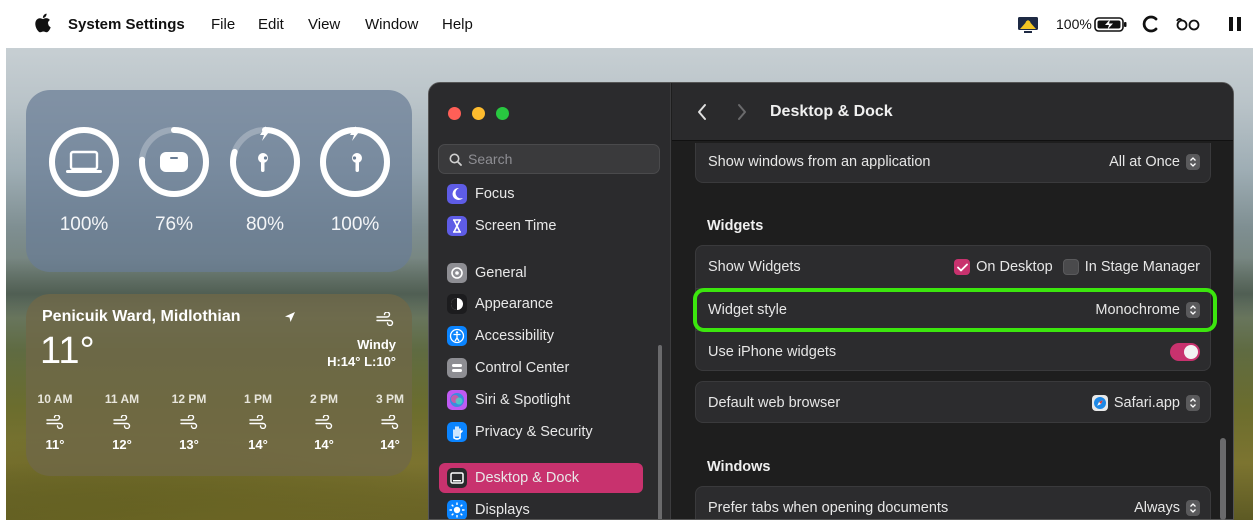 The width and height of the screenshot is (1253, 520). I want to click on close-window-button, so click(454, 113).